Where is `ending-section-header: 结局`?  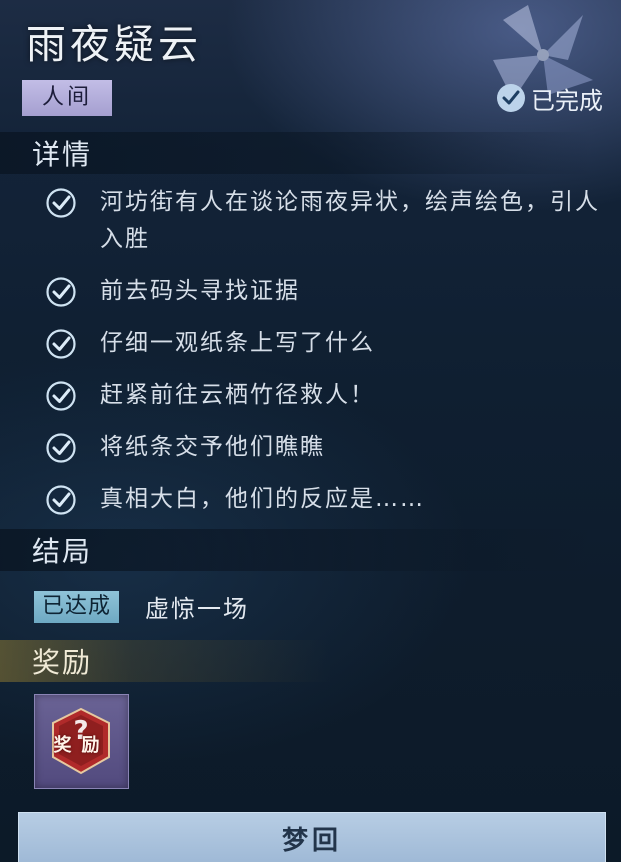 ending-section-header: 结局 is located at coordinates (296, 550).